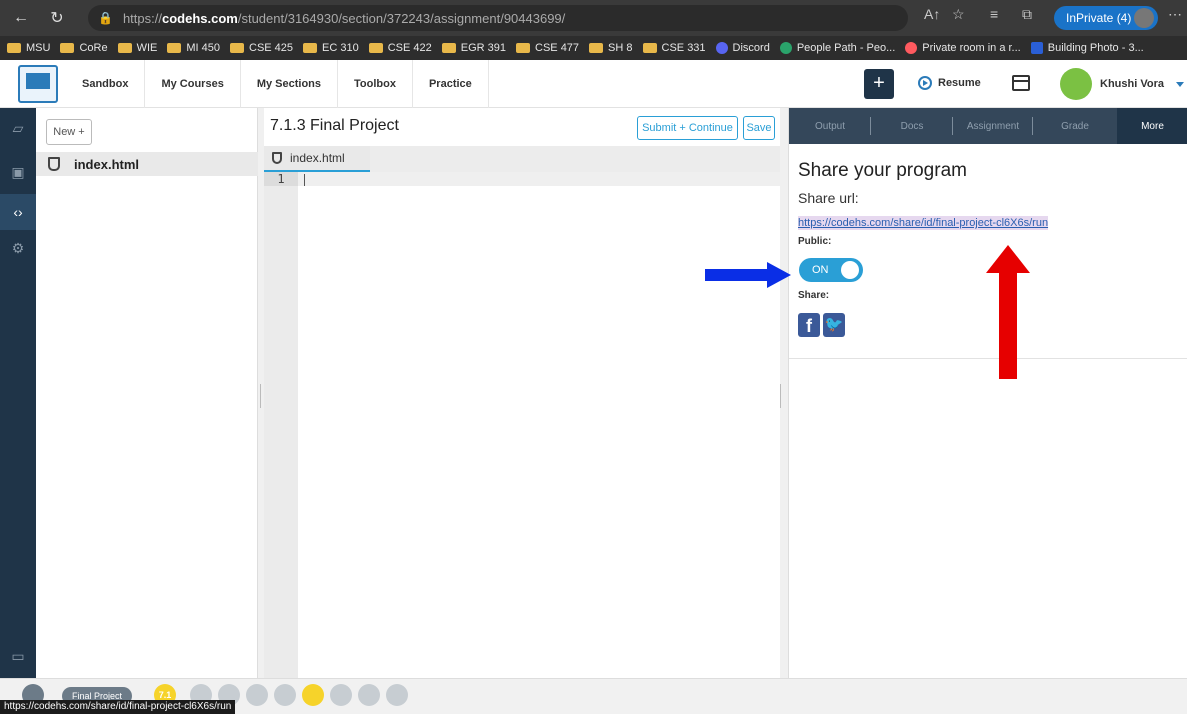 The height and width of the screenshot is (714, 1187). Describe the element at coordinates (779, 275) in the screenshot. I see `blue-arrow-head` at that location.